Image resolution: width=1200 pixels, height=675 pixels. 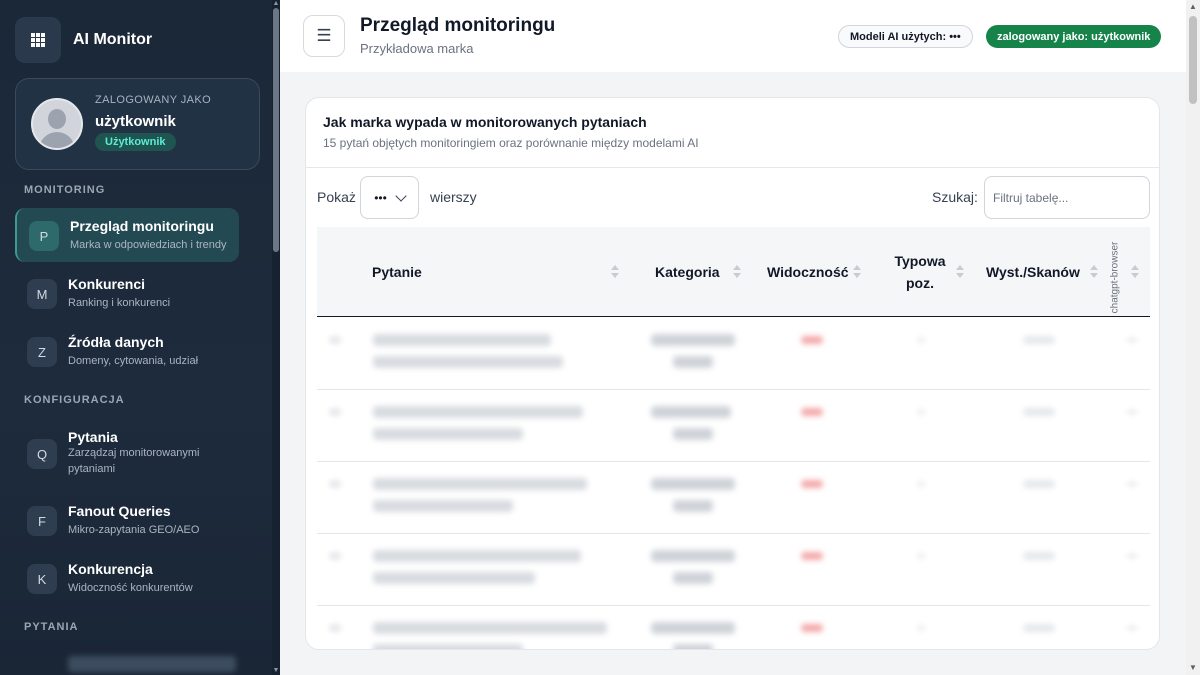 What do you see at coordinates (148, 245) in the screenshot?
I see `sidebar-item-subtitle: Marka w odpowiedziach i trendy` at bounding box center [148, 245].